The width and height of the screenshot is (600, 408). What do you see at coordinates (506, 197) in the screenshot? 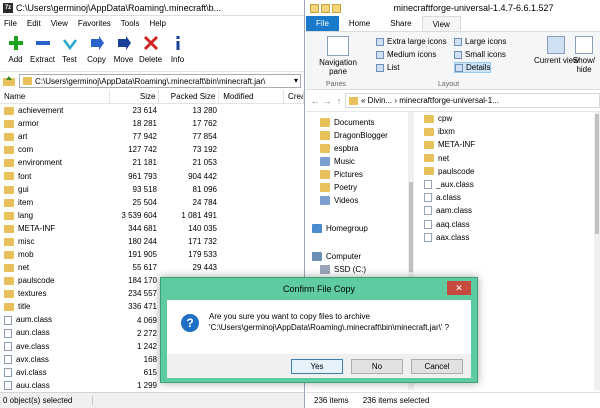
I see `list-item: a.class` at bounding box center [506, 197].